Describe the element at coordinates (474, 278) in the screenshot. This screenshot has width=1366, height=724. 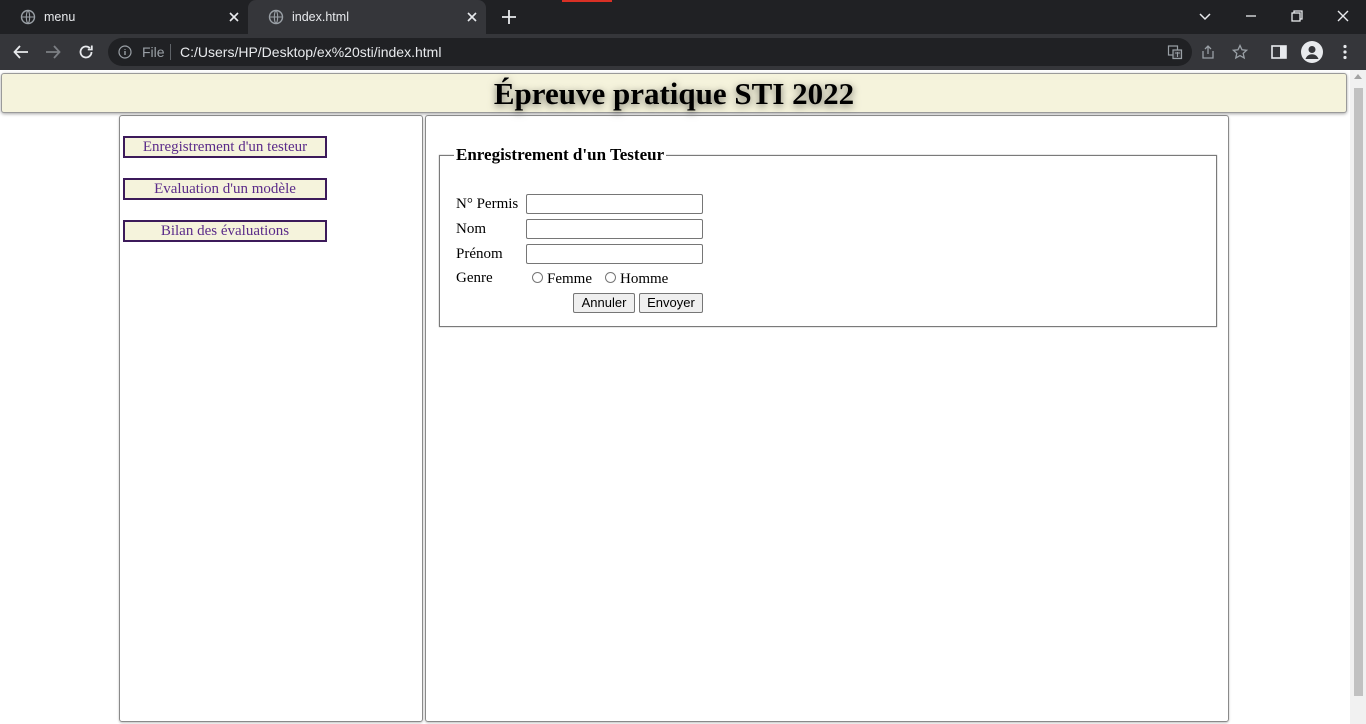
I see `genre-label: Genre` at that location.